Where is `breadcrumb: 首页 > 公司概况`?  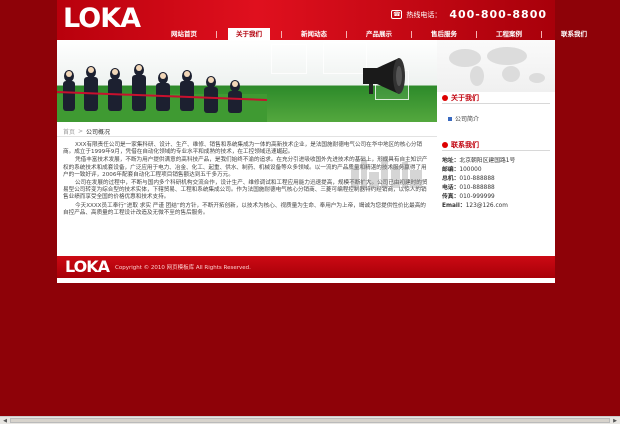
breadcrumb: 首页 > 公司概况 is located at coordinates (86, 131).